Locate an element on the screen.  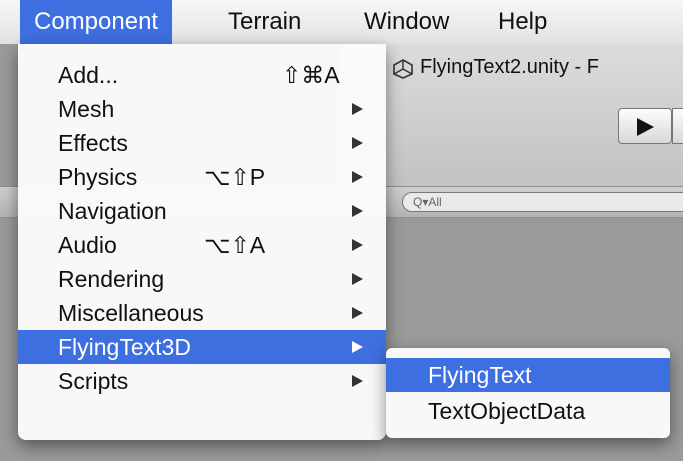
menu-item-effects: Effects is located at coordinates (202, 143).